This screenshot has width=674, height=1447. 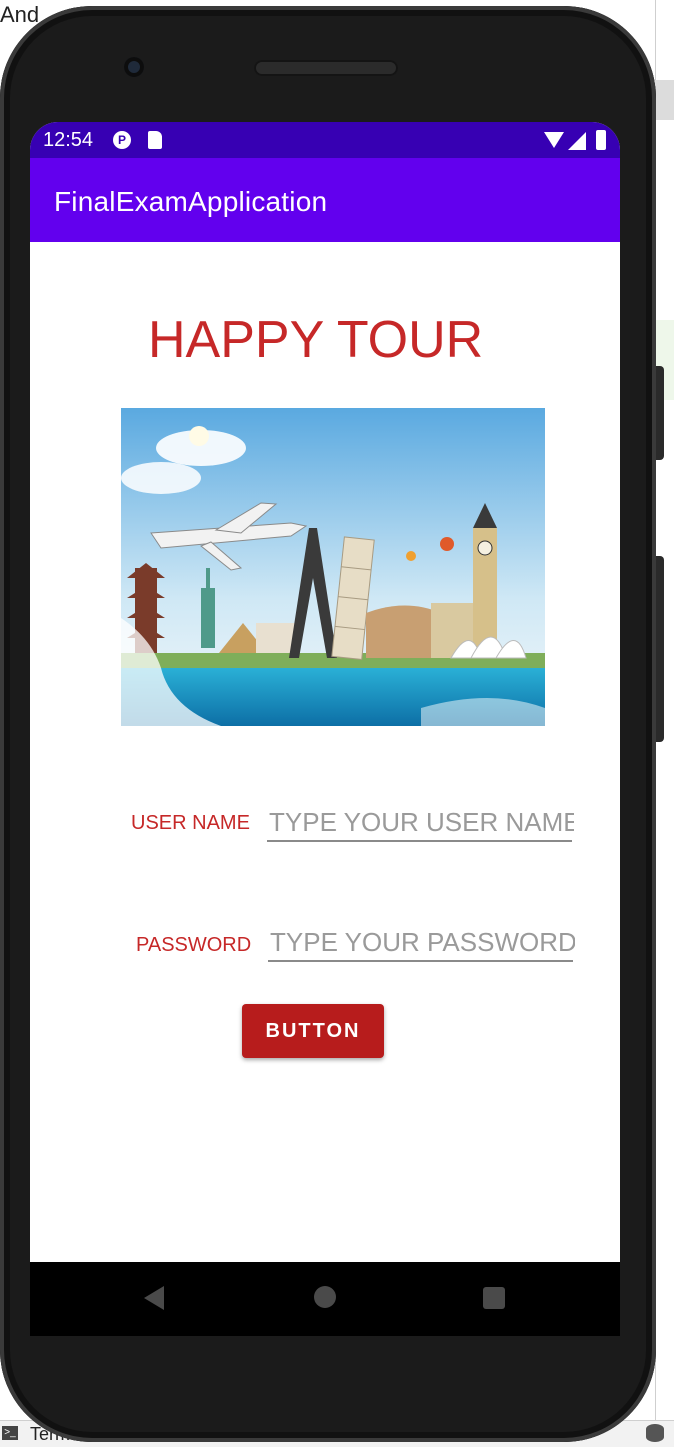 What do you see at coordinates (122, 140) in the screenshot?
I see `data-saver-icon: P` at bounding box center [122, 140].